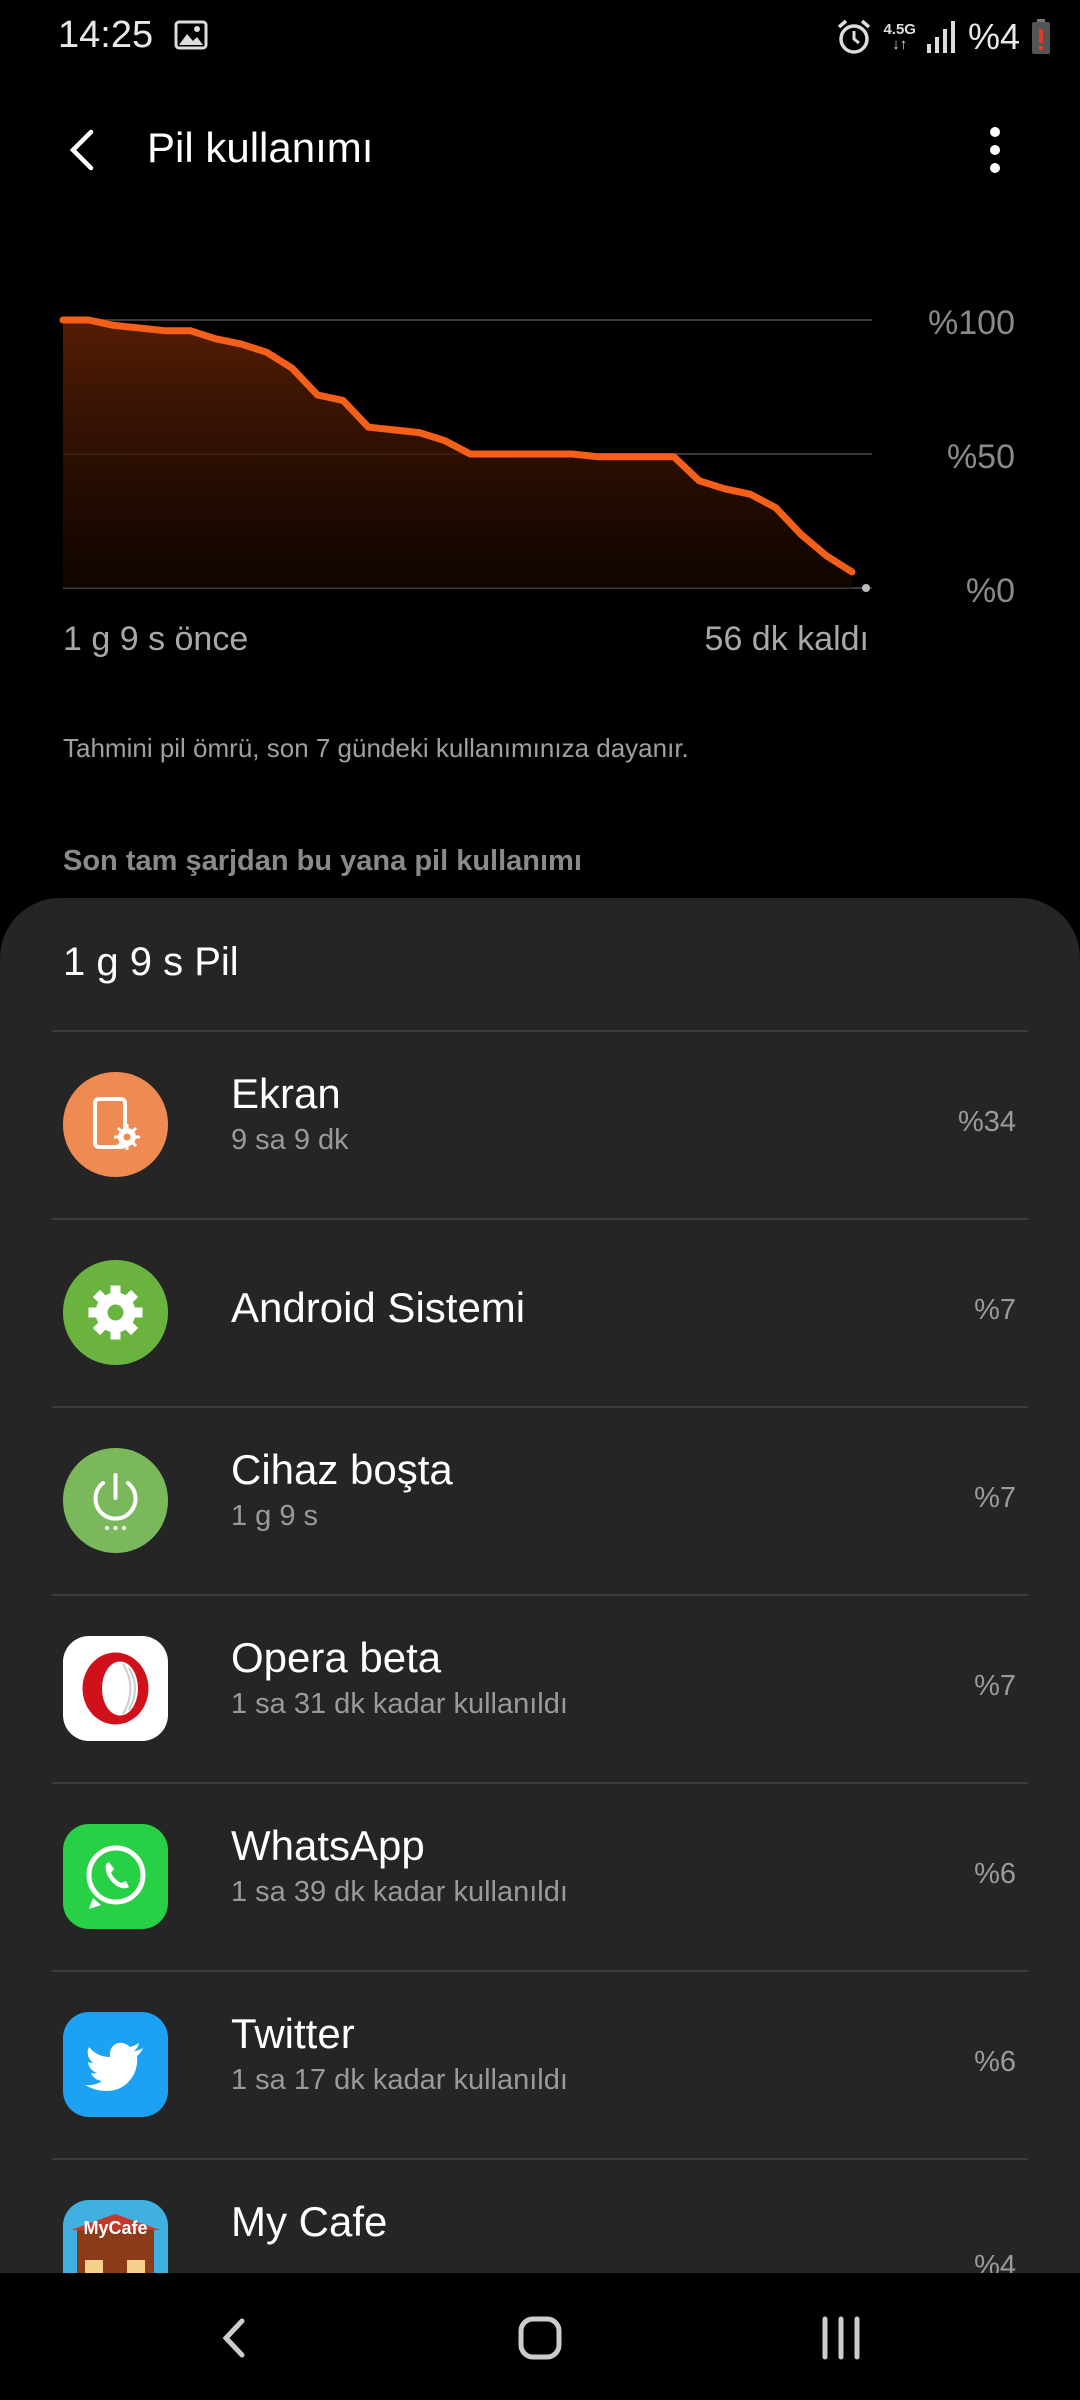 The width and height of the screenshot is (1080, 2400). I want to click on nav-recents-icon, so click(841, 2338).